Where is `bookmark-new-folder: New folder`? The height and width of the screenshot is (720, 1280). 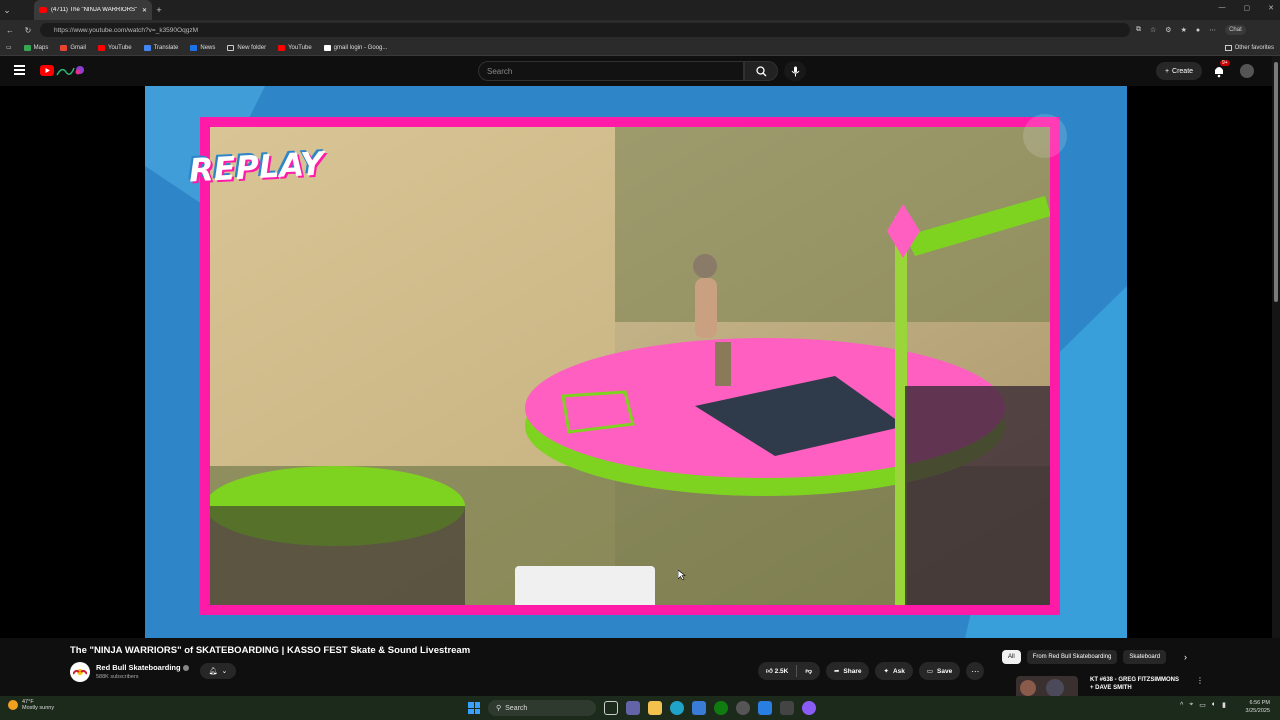
bookmark-new-folder: New folder is located at coordinates (246, 47).